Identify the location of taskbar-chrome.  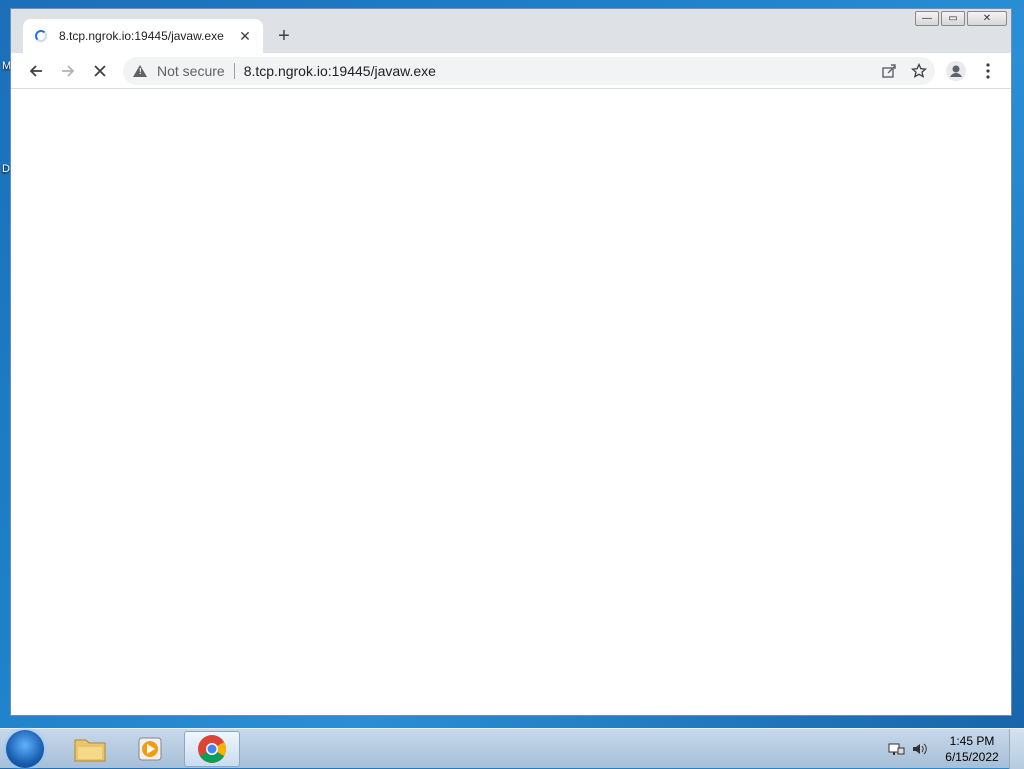
(212, 749).